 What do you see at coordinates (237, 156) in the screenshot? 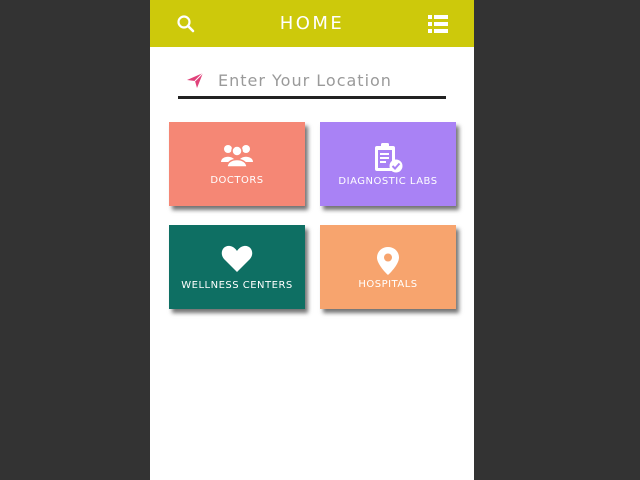
I see `users-icon` at bounding box center [237, 156].